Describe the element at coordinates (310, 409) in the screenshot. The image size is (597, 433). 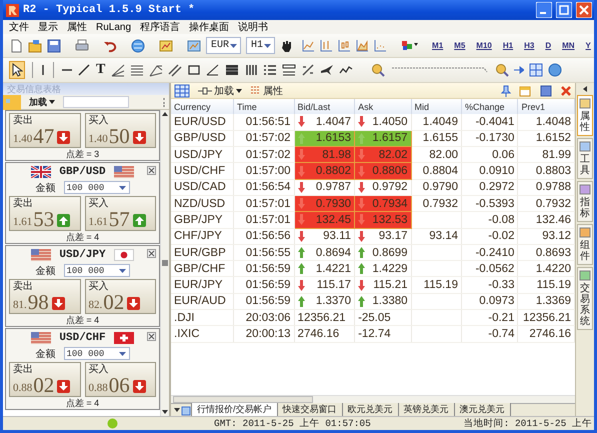
I see `bottom-tab: 快速交易窗口` at that location.